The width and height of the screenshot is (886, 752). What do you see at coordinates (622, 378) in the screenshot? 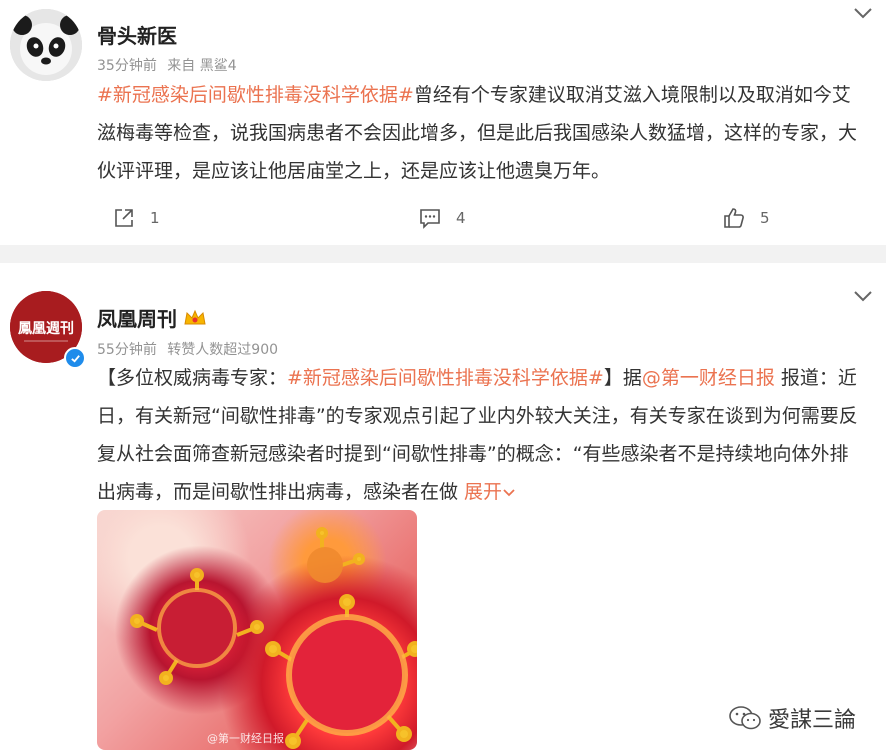
I see `post-text-mid: 】据` at bounding box center [622, 378].